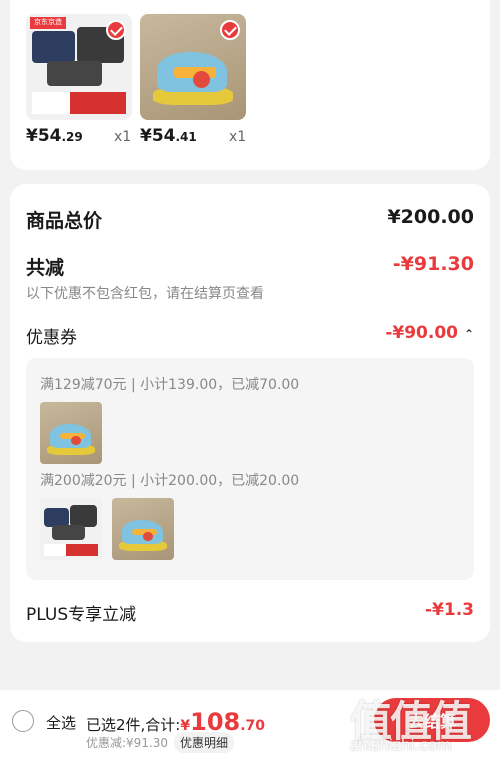 The image size is (500, 768). Describe the element at coordinates (449, 610) in the screenshot. I see `plus-value: -¥1.3` at that location.